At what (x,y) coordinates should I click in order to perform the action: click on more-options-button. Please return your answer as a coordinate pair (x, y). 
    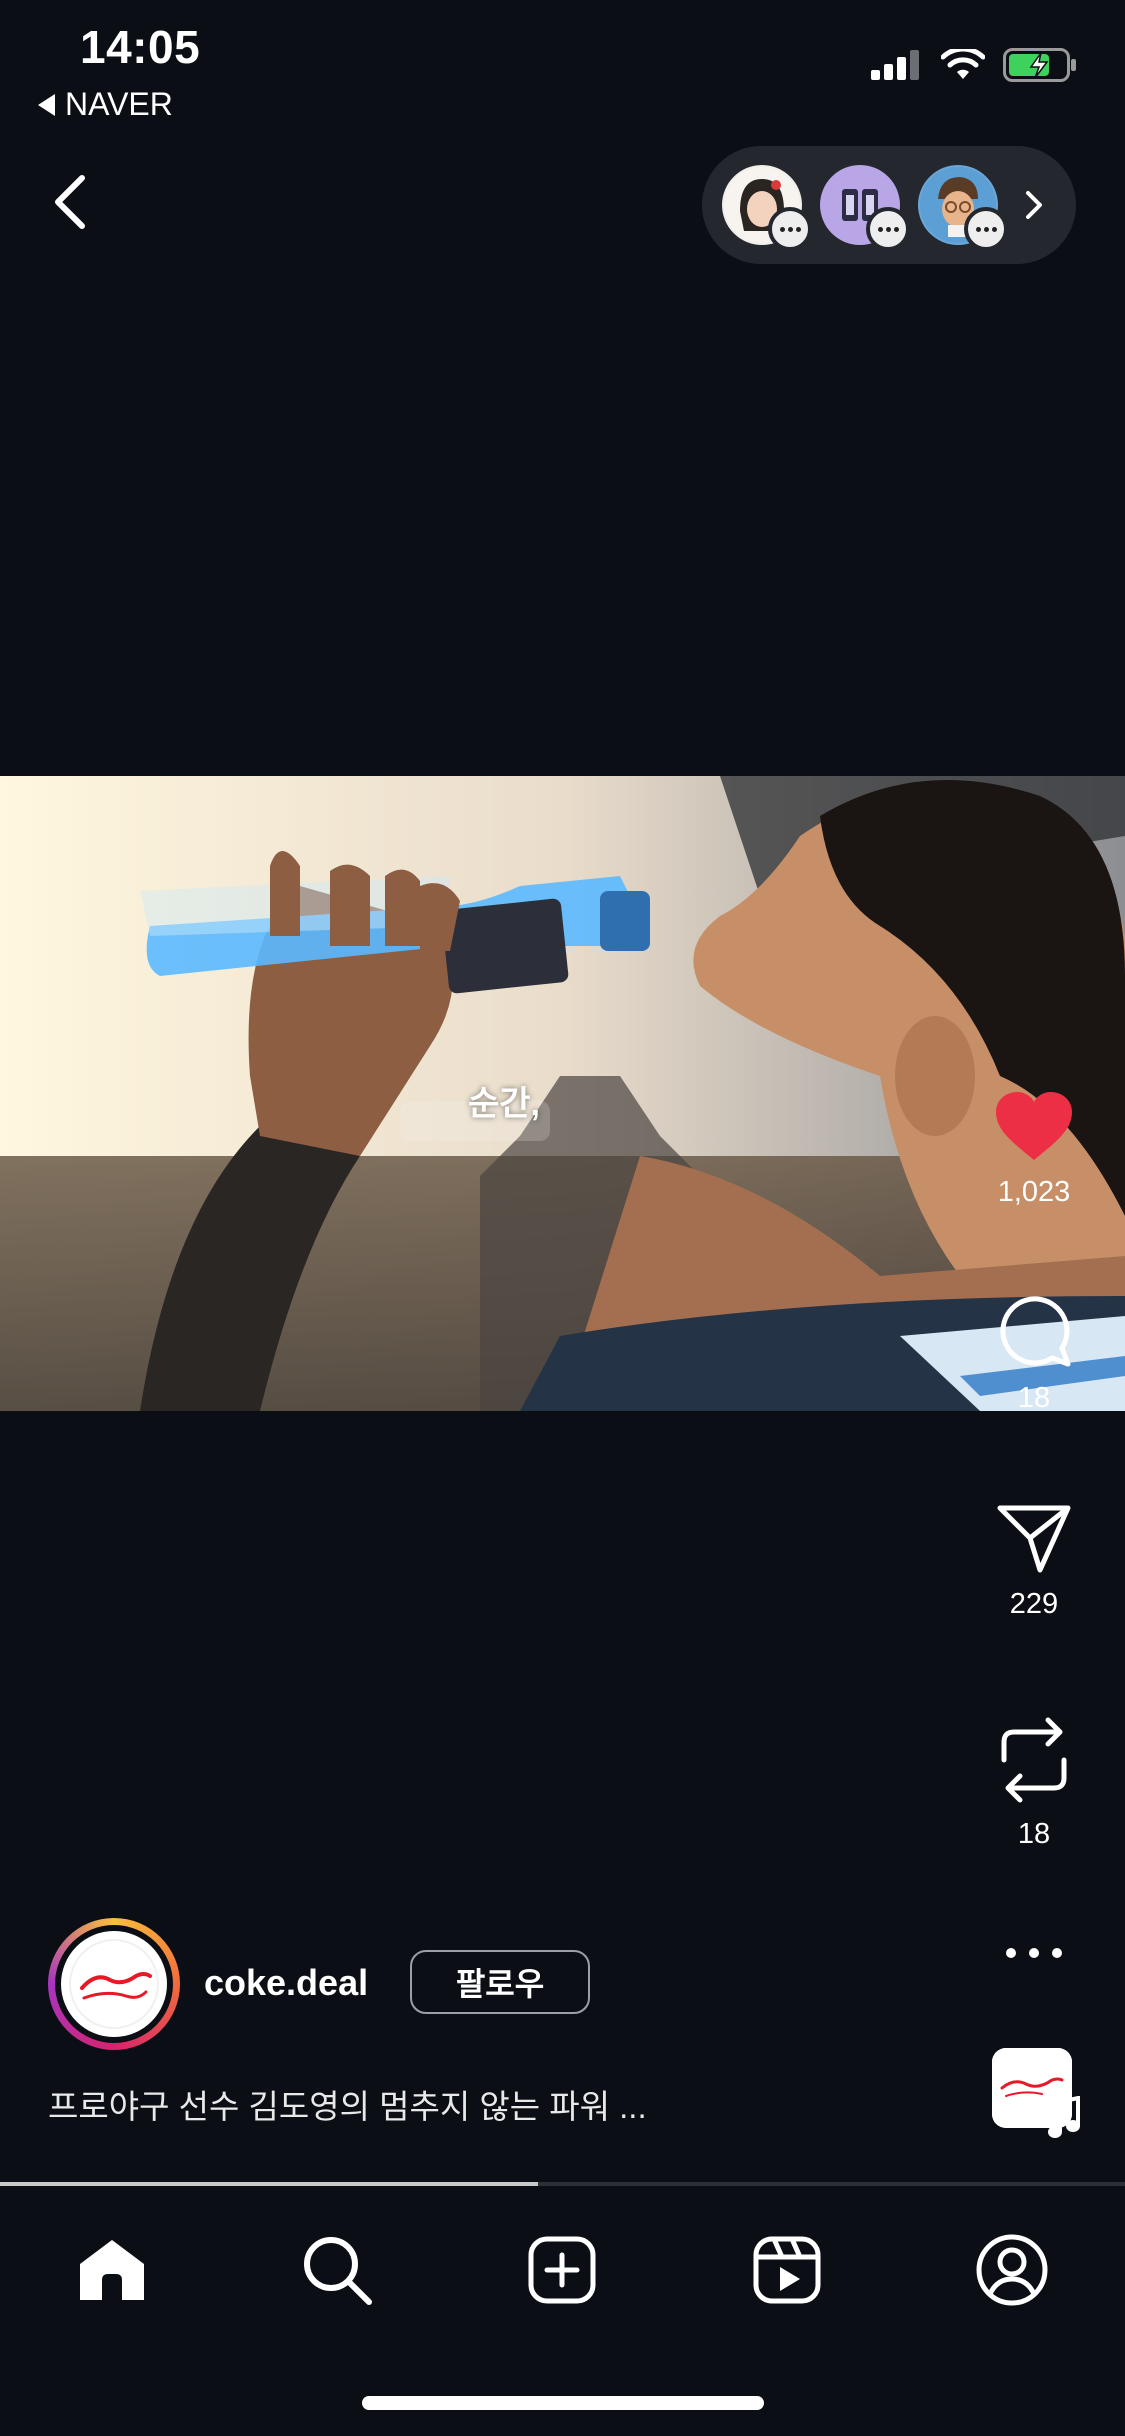
    Looking at the image, I should click on (1034, 1953).